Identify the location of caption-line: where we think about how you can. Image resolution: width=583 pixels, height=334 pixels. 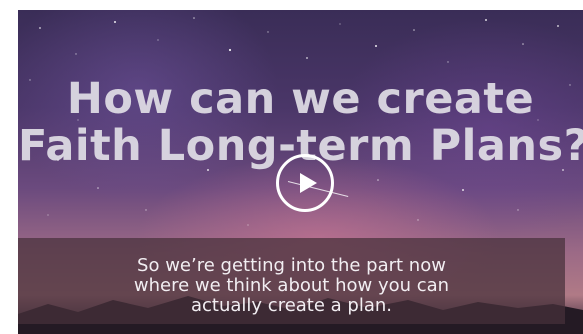
(291, 285).